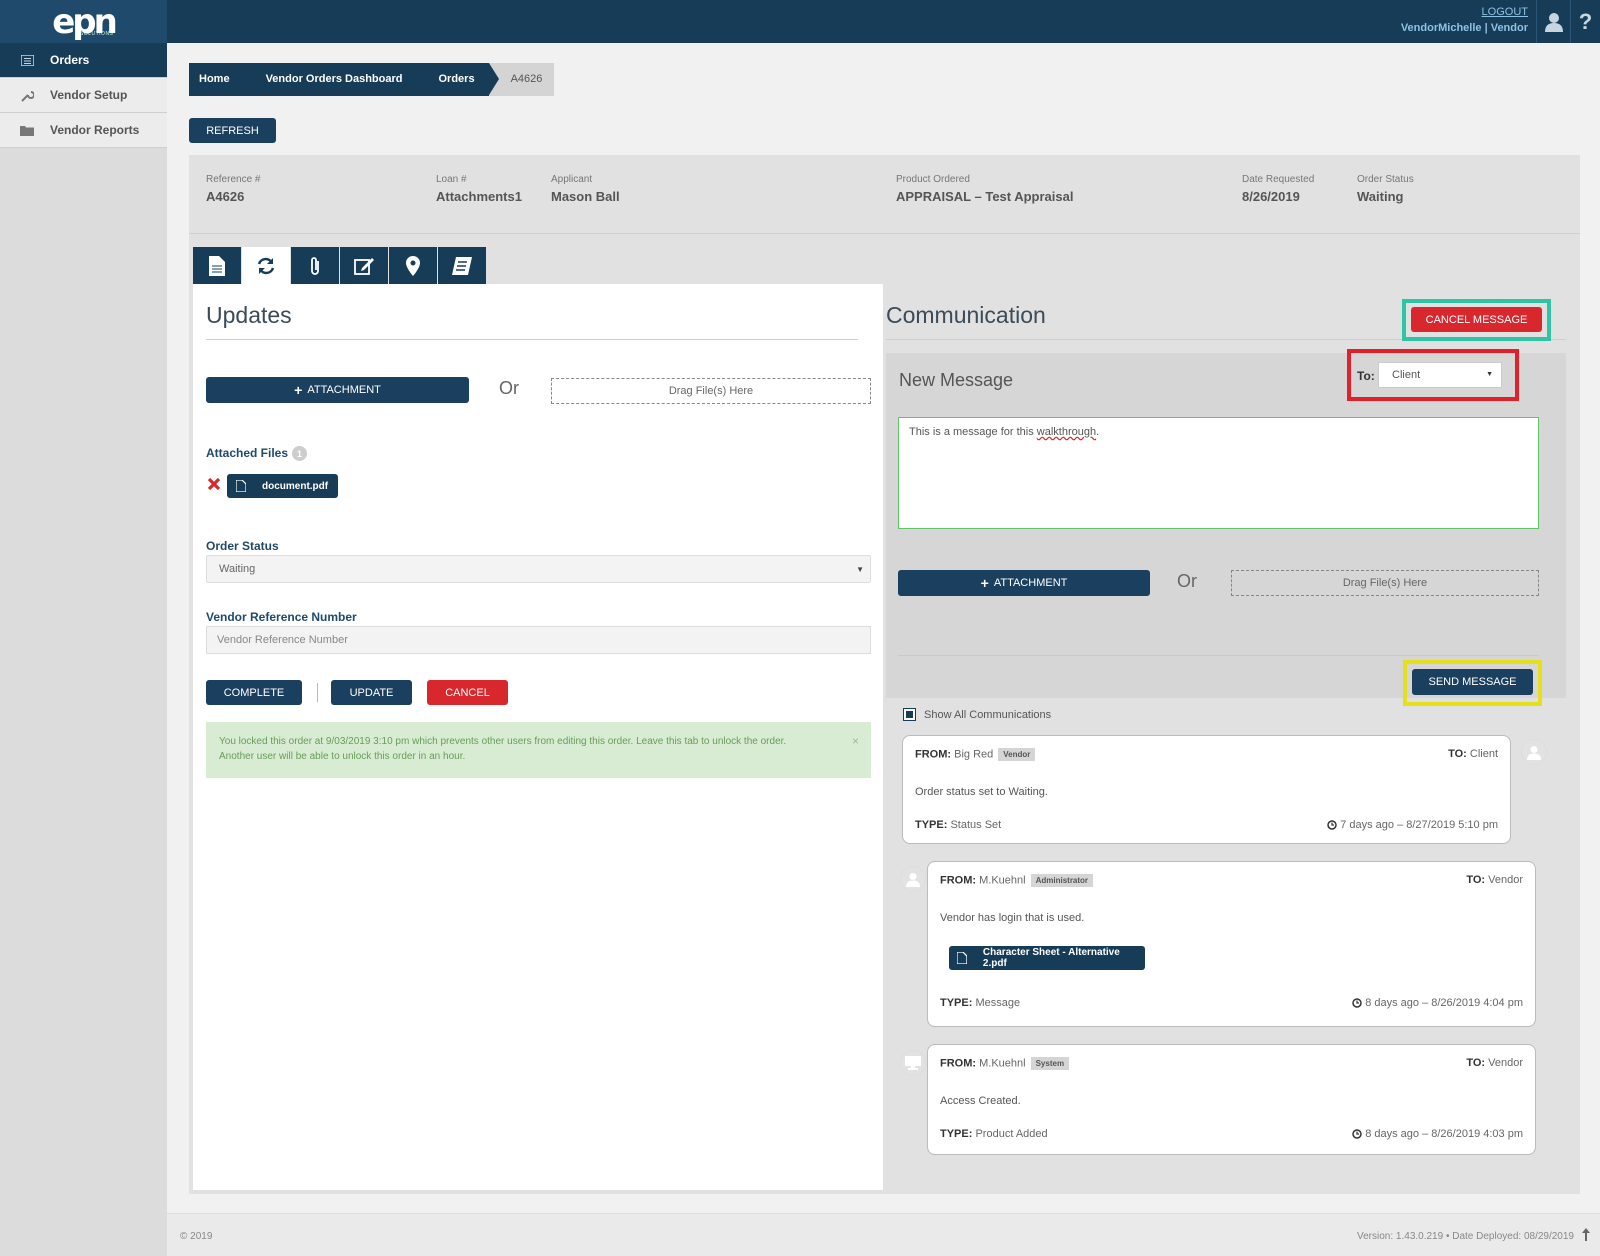  I want to click on refresh-button: REFRESH, so click(232, 130).